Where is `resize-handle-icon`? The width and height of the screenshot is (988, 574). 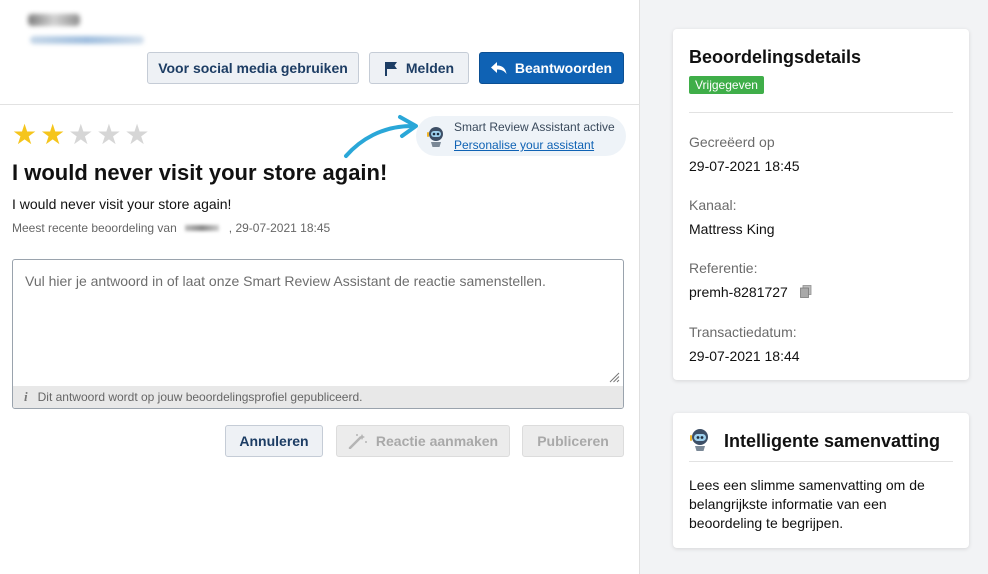
resize-handle-icon is located at coordinates (614, 377).